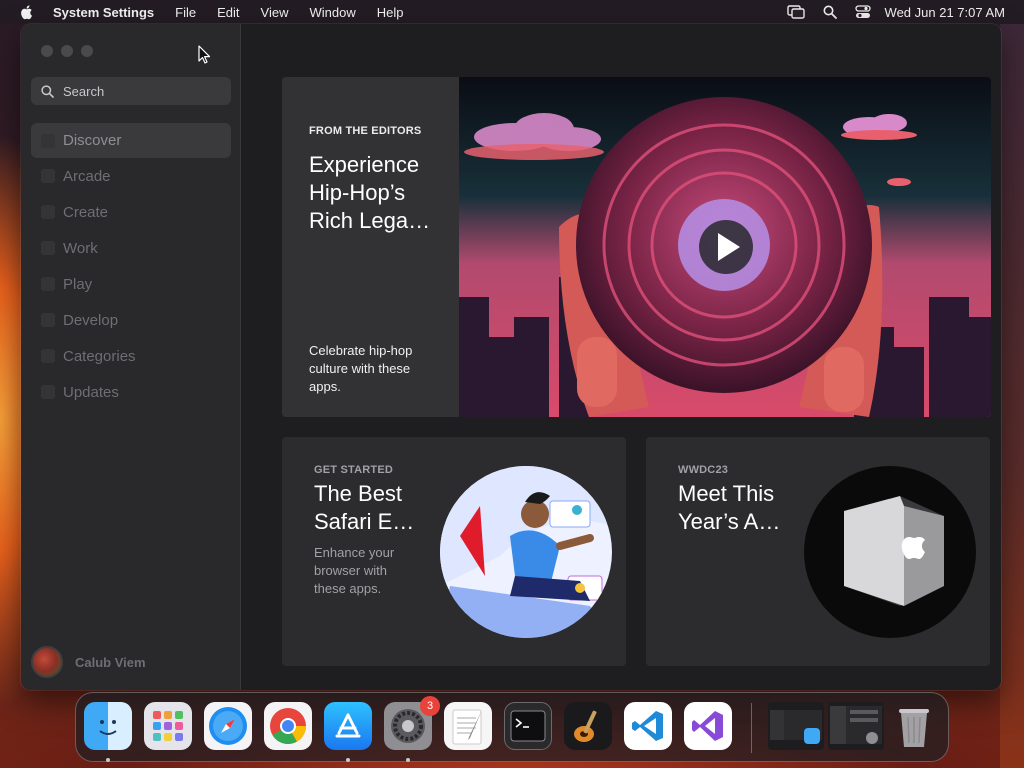  What do you see at coordinates (131, 248) in the screenshot?
I see `sidebar-item-work: Work` at bounding box center [131, 248].